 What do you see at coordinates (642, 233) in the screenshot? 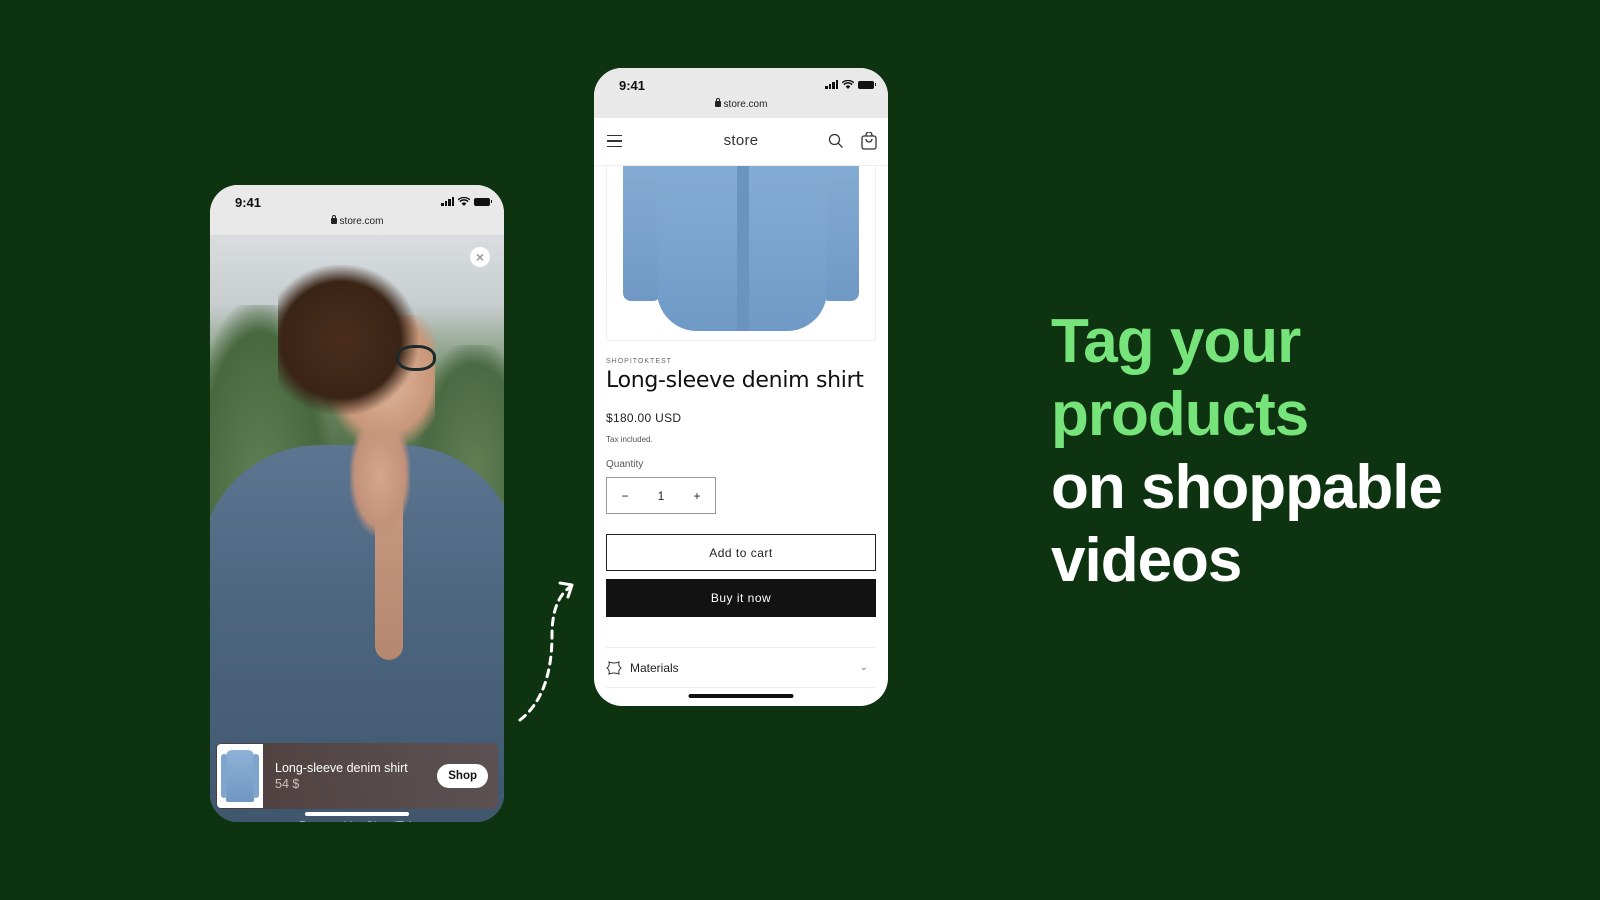
I see `shirt-sleeve` at bounding box center [642, 233].